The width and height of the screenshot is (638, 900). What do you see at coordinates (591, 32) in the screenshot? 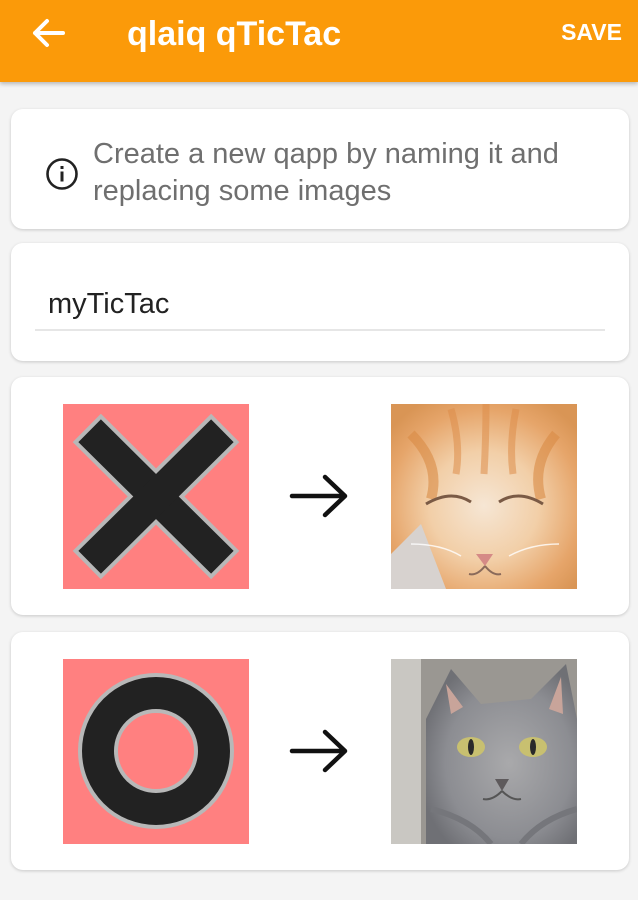
I see `save-button: SAVE` at bounding box center [591, 32].